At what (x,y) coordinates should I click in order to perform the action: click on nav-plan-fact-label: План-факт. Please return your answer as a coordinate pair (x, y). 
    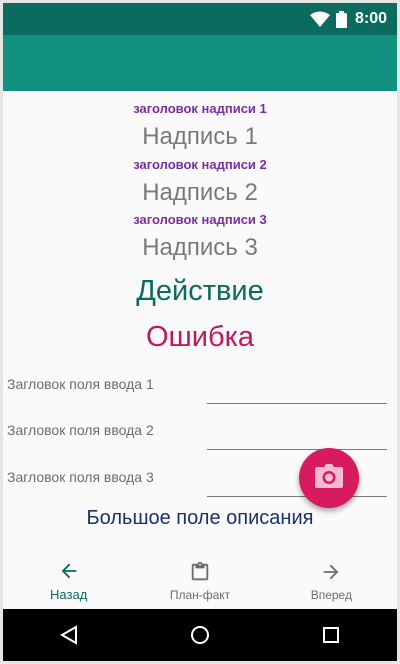
    Looking at the image, I should click on (200, 594).